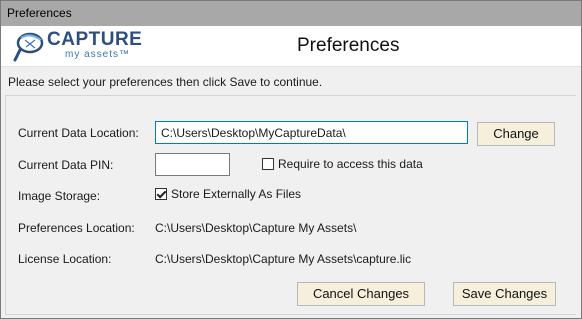 The width and height of the screenshot is (582, 319). What do you see at coordinates (59, 196) in the screenshot?
I see `image-storage-label: Image Storage:` at bounding box center [59, 196].